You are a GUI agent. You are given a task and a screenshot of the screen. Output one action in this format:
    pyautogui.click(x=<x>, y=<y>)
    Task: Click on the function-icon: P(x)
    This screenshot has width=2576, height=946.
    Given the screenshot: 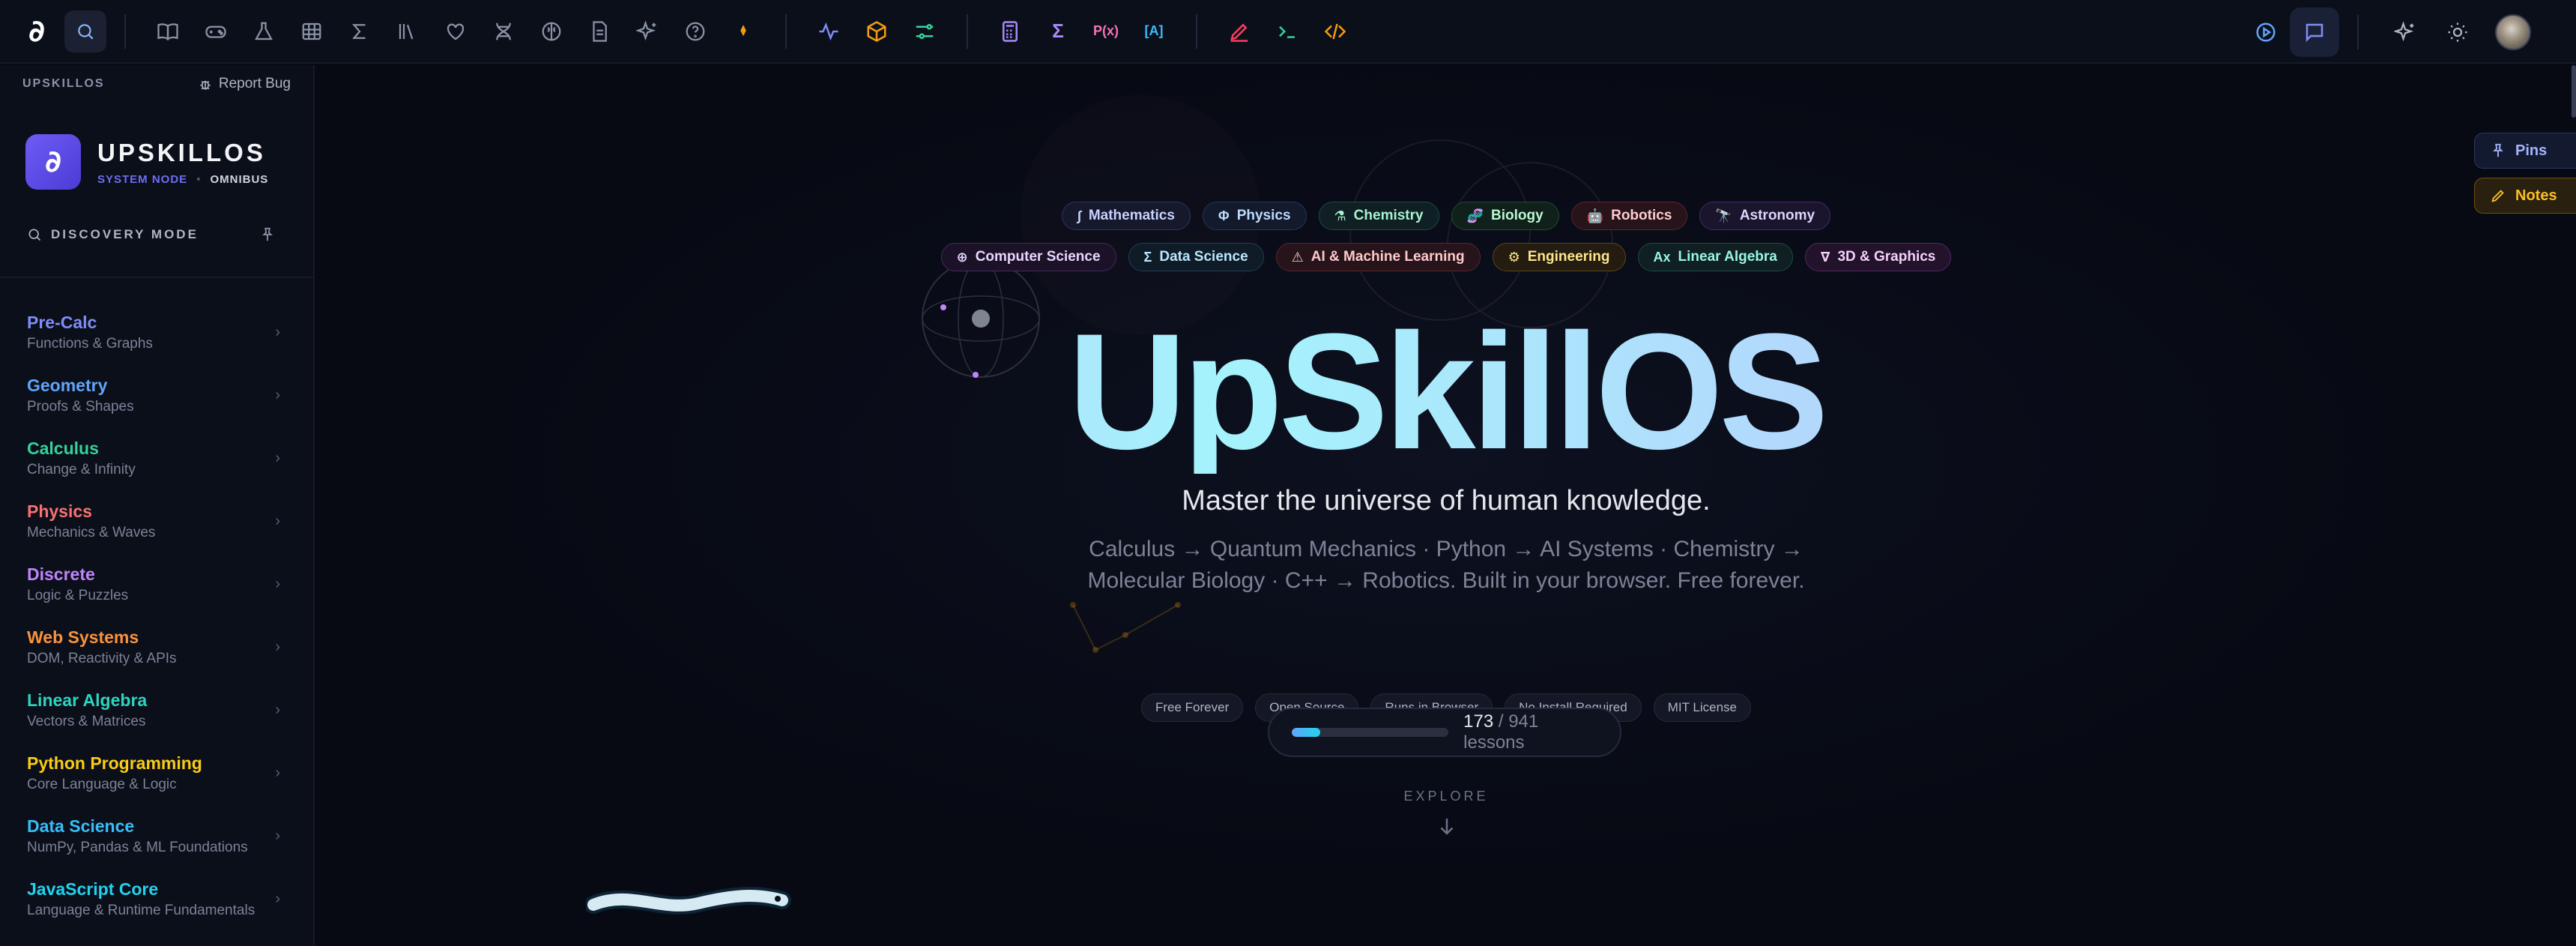 What is the action you would take?
    pyautogui.click(x=1106, y=31)
    